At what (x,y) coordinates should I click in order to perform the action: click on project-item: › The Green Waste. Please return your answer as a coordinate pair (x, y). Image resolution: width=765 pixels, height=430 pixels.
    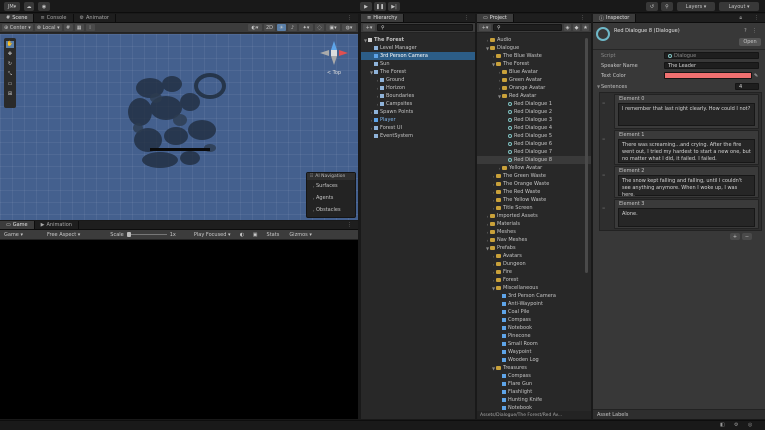
    Looking at the image, I should click on (534, 176).